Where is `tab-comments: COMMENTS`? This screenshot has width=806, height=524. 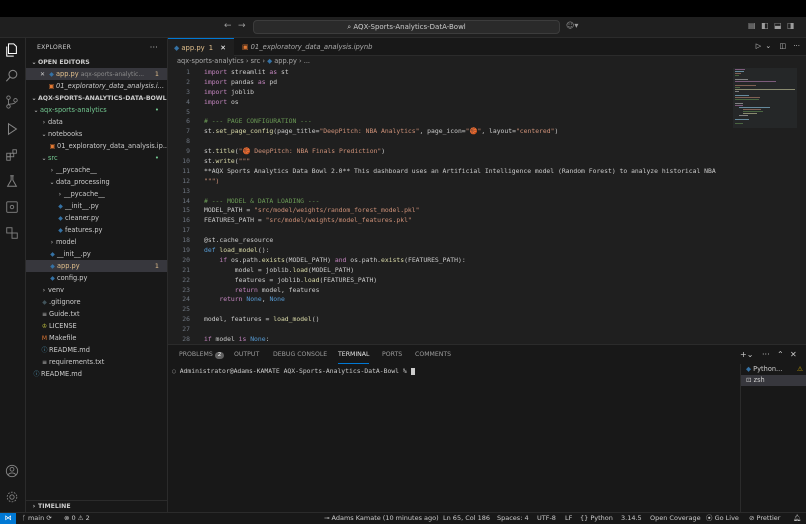
tab-comments: COMMENTS is located at coordinates (433, 354).